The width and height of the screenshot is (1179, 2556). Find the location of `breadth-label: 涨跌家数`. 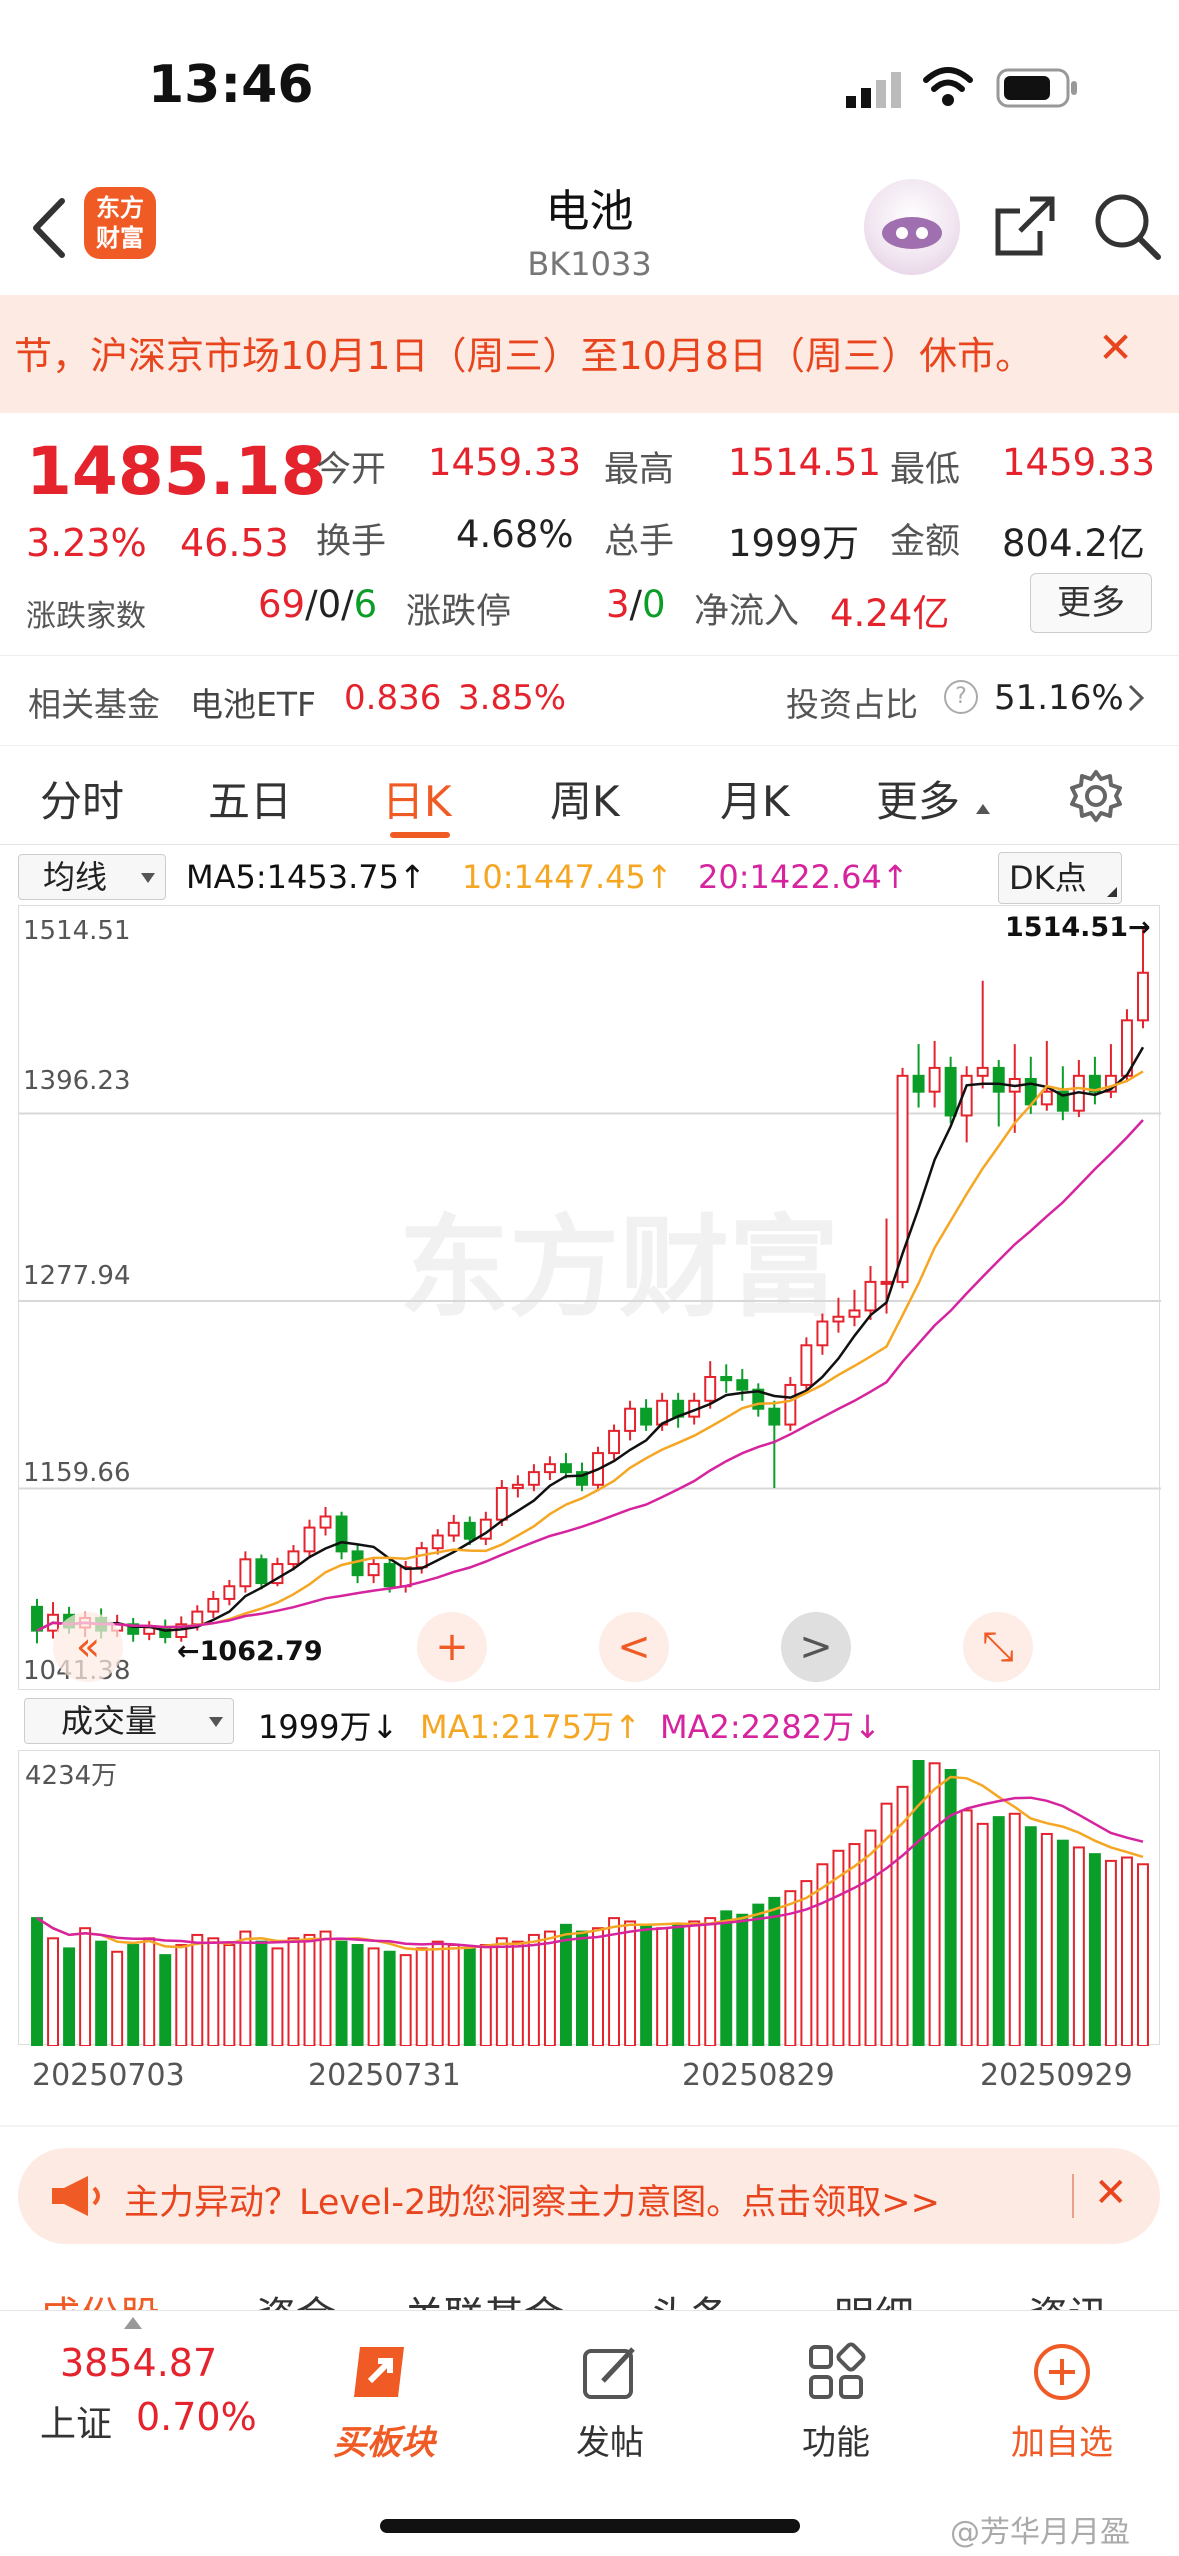

breadth-label: 涨跌家数 is located at coordinates (86, 616).